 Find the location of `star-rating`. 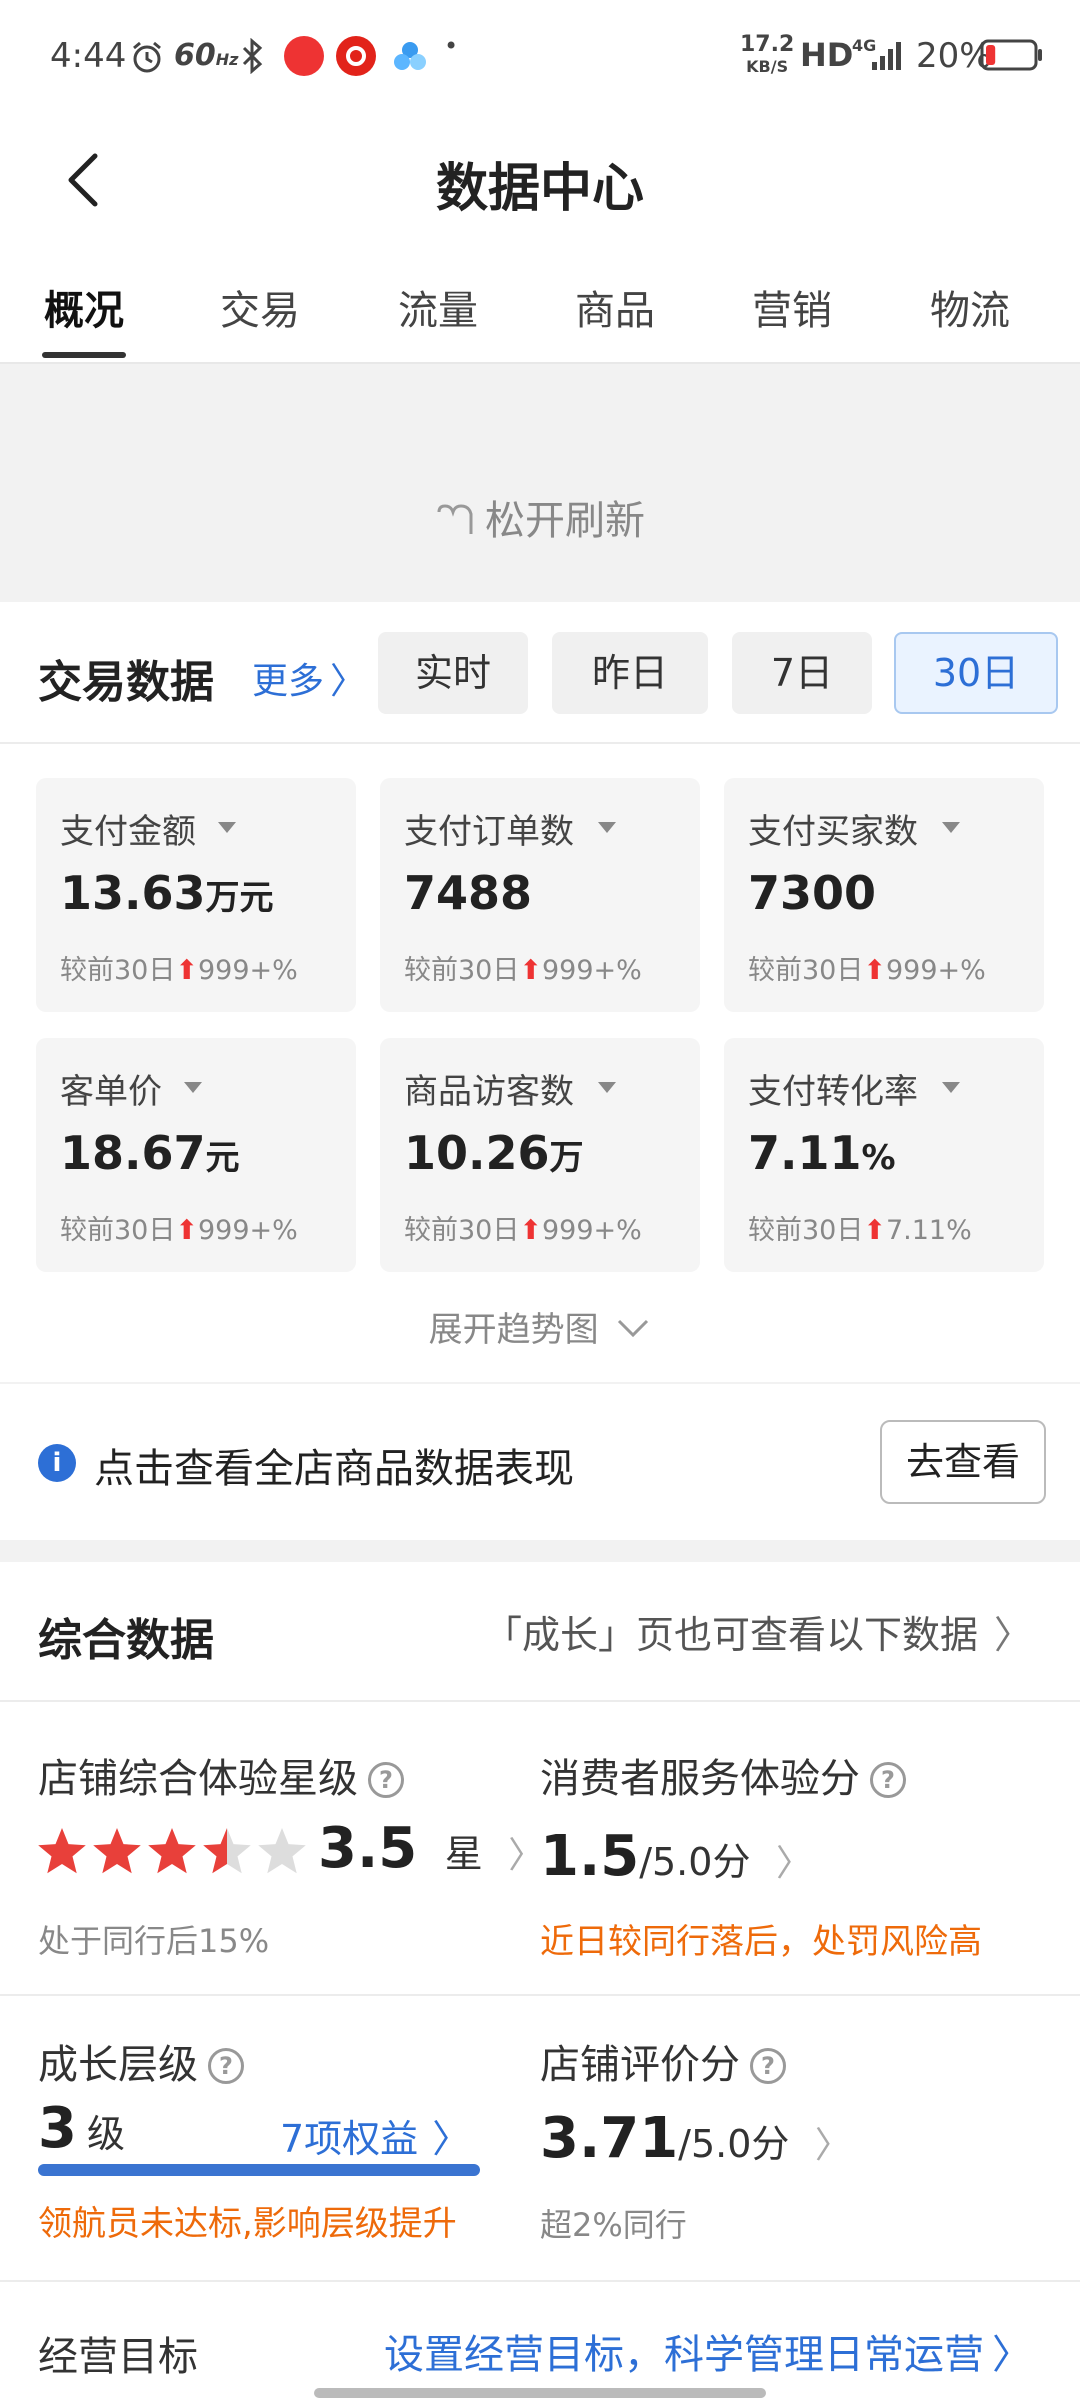

star-rating is located at coordinates (172, 1851).